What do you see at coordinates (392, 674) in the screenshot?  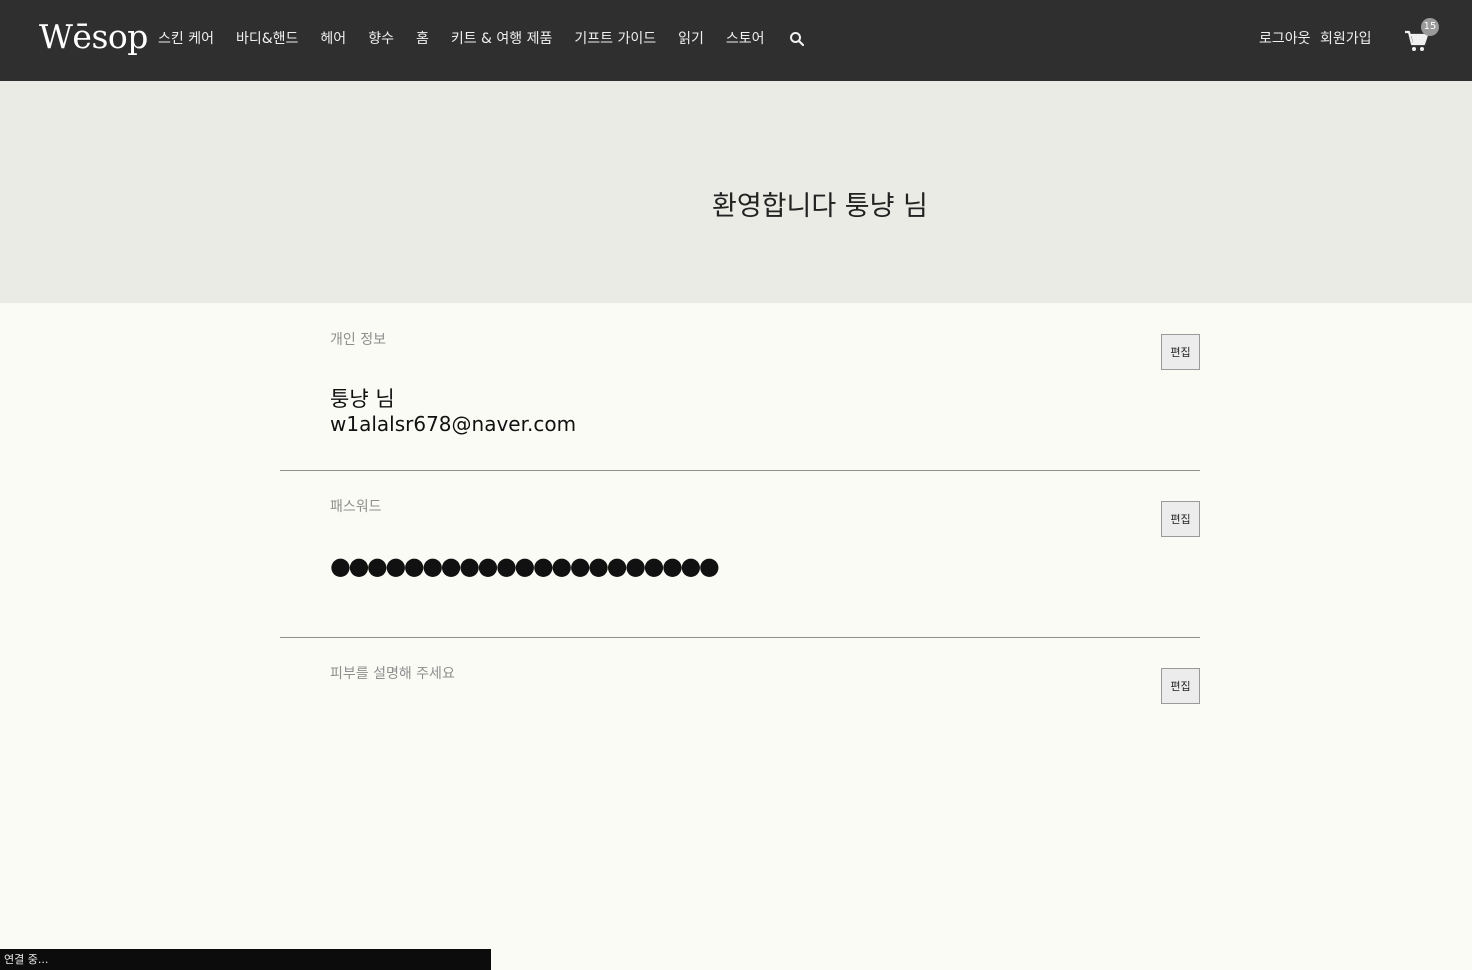 I see `skin-label: 피부를 설명해 주세요` at bounding box center [392, 674].